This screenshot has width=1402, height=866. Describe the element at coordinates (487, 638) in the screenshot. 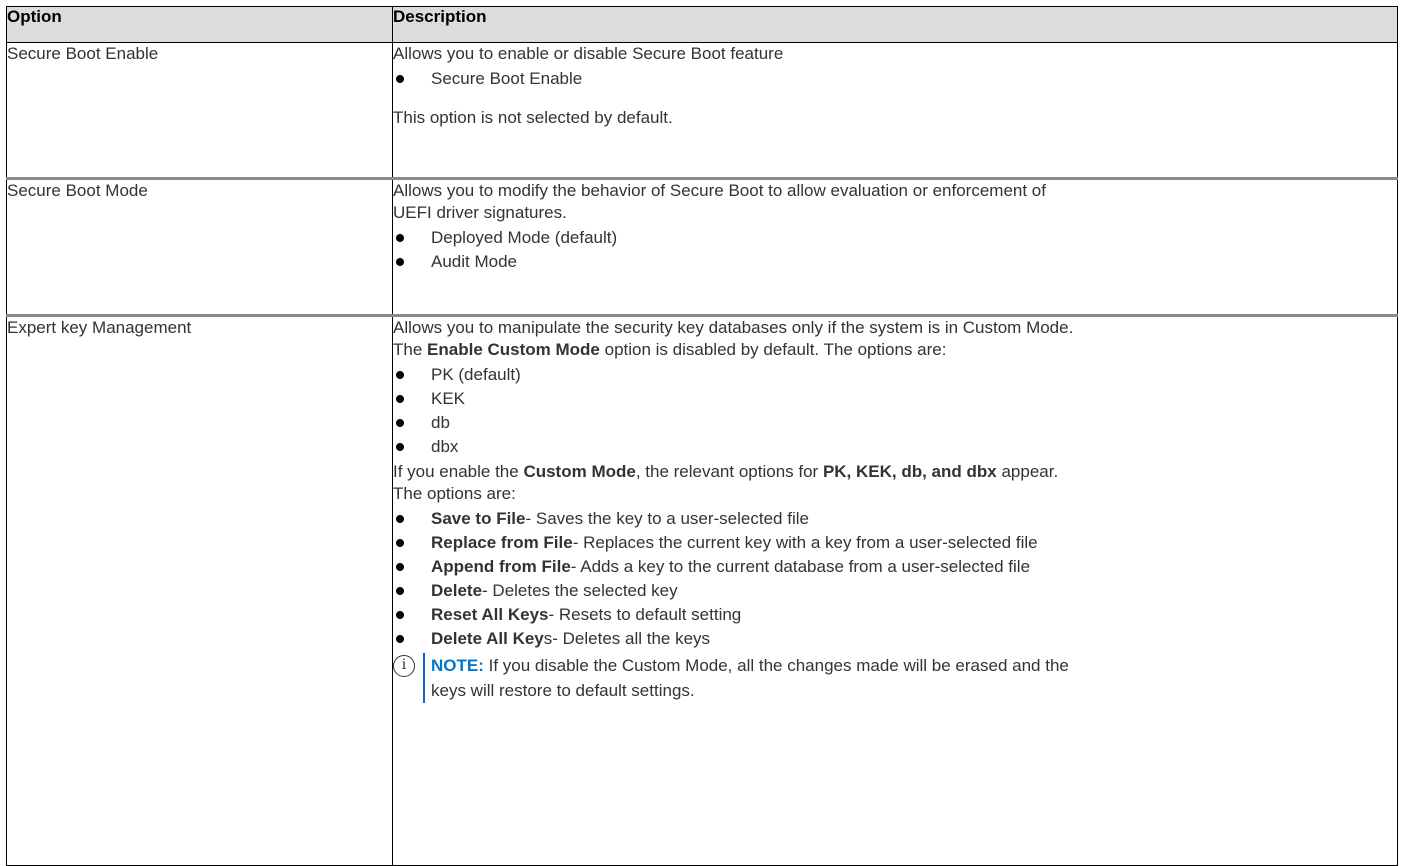

I see `option-term: Delete All Key` at that location.